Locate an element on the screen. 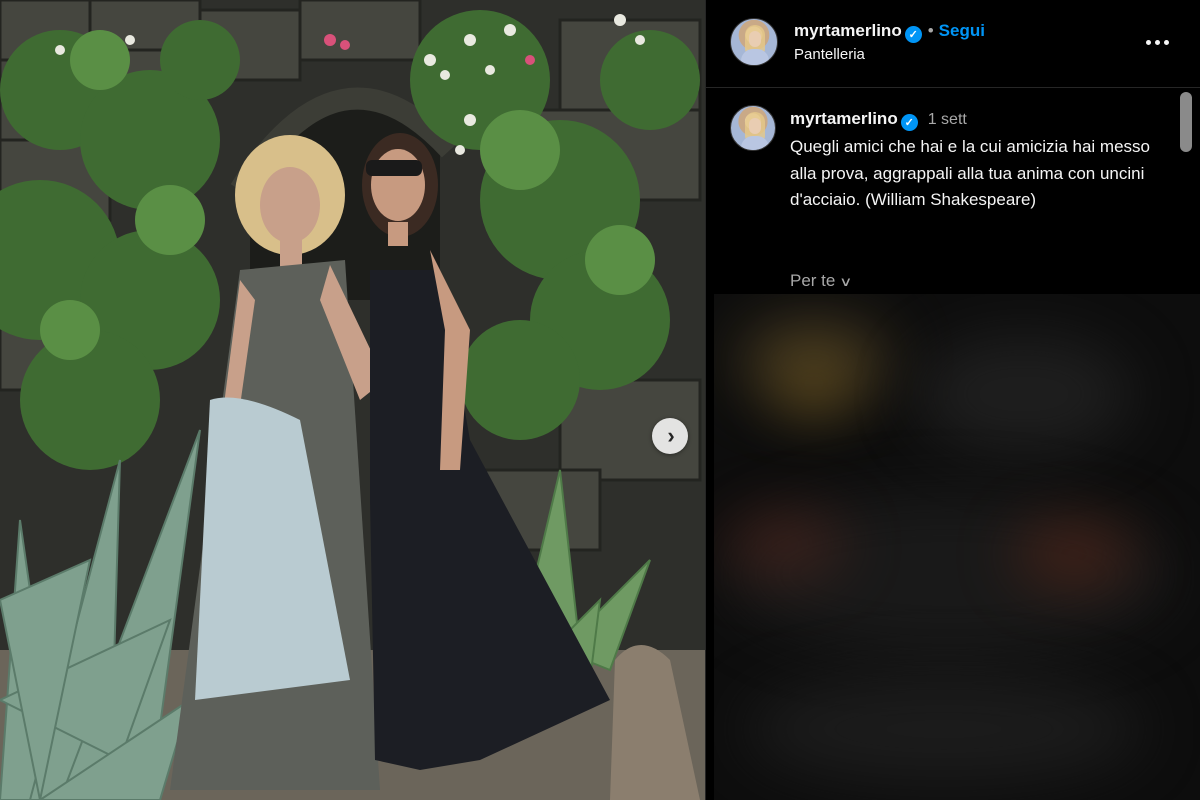 The image size is (1200, 800). username-link: myrtamerlino is located at coordinates (848, 30).